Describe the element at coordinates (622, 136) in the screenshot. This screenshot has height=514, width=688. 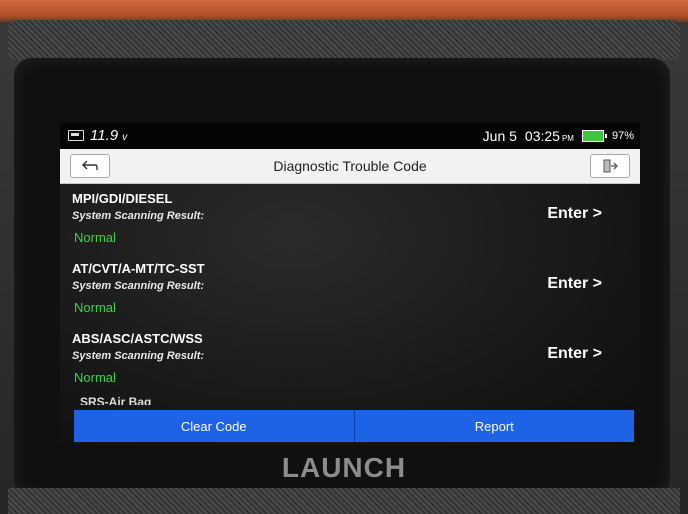
I see `battery-percent: 97%` at that location.